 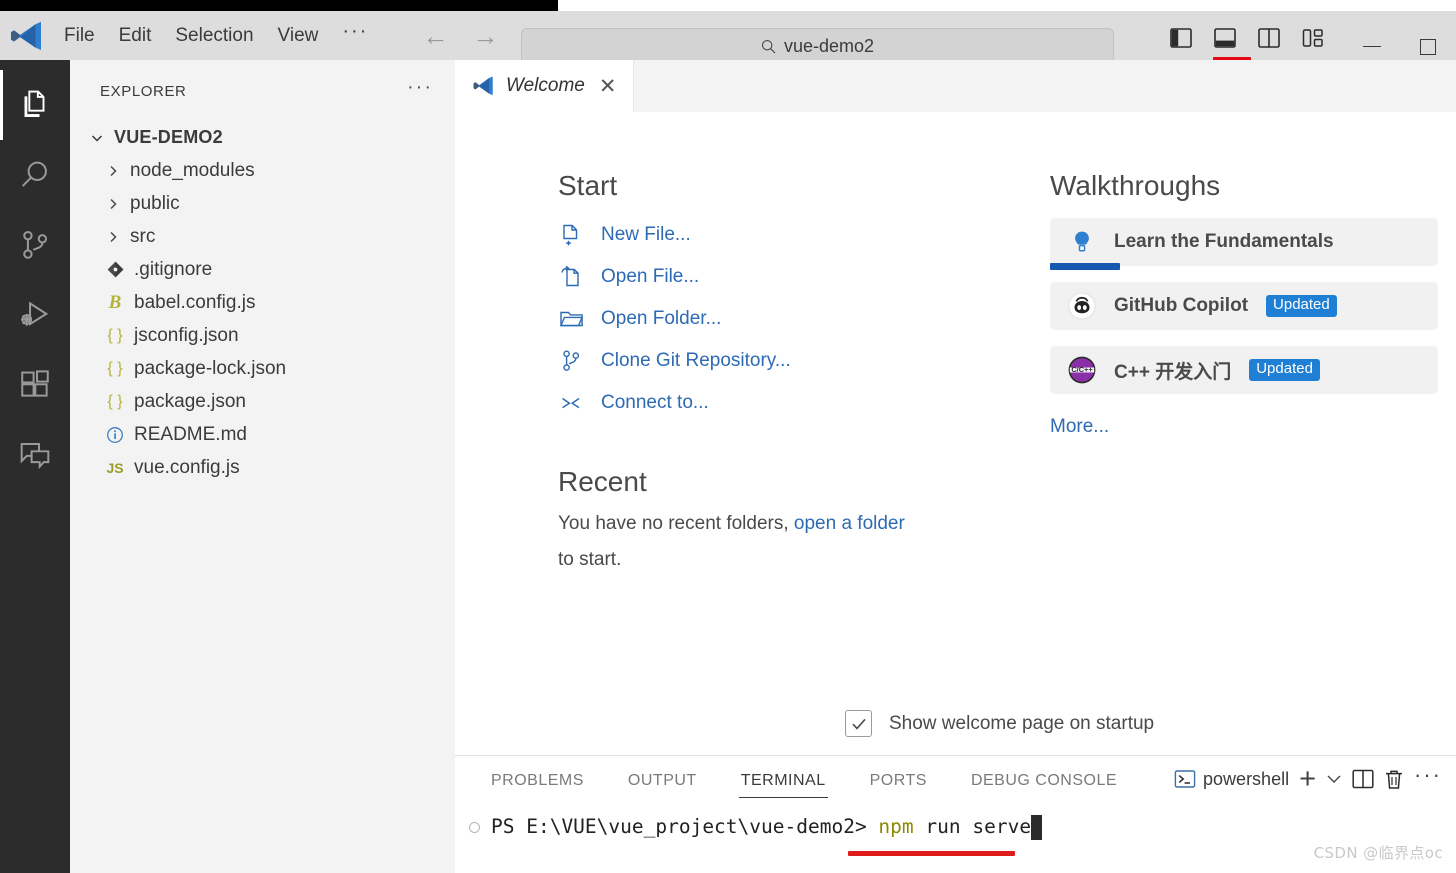 I want to click on tree-item-label: public, so click(x=155, y=203).